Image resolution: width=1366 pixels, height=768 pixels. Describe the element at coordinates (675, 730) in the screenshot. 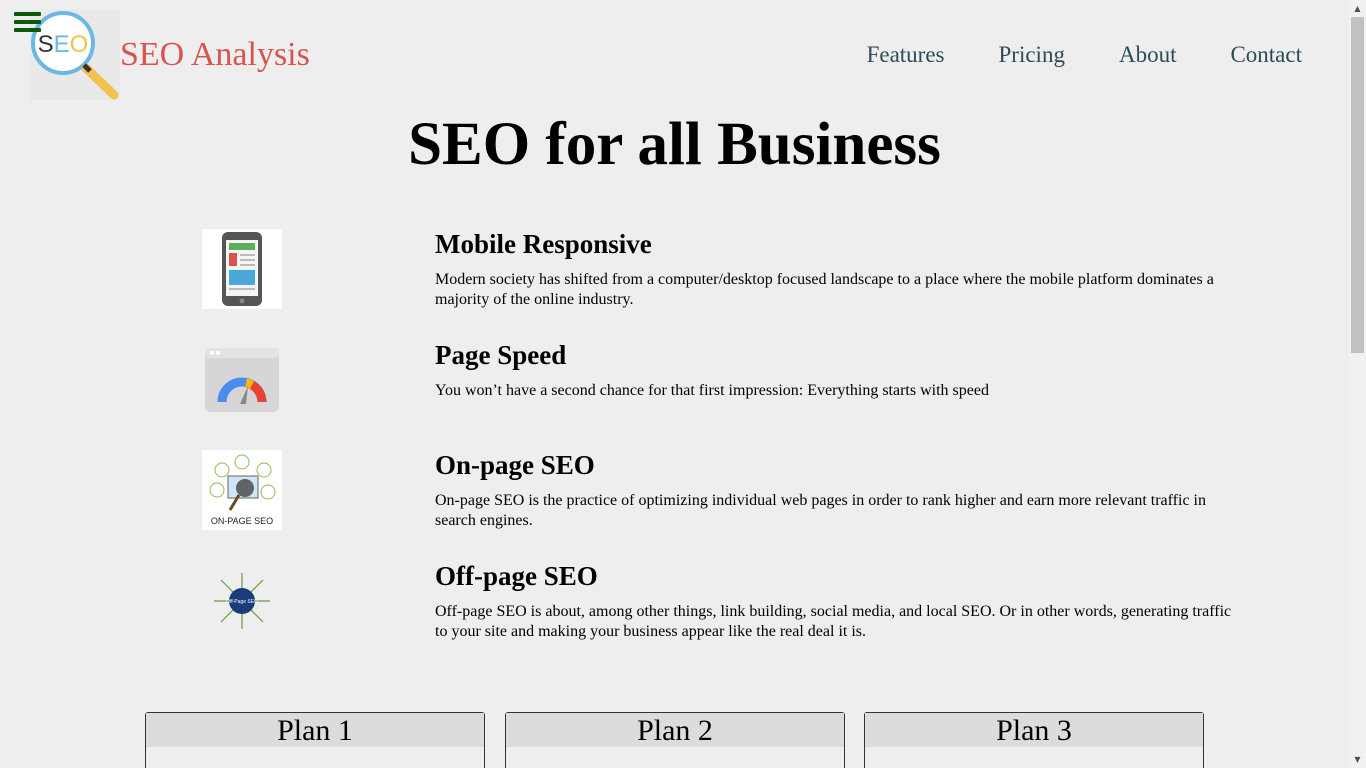

I see `plan-title: Plan 2` at that location.